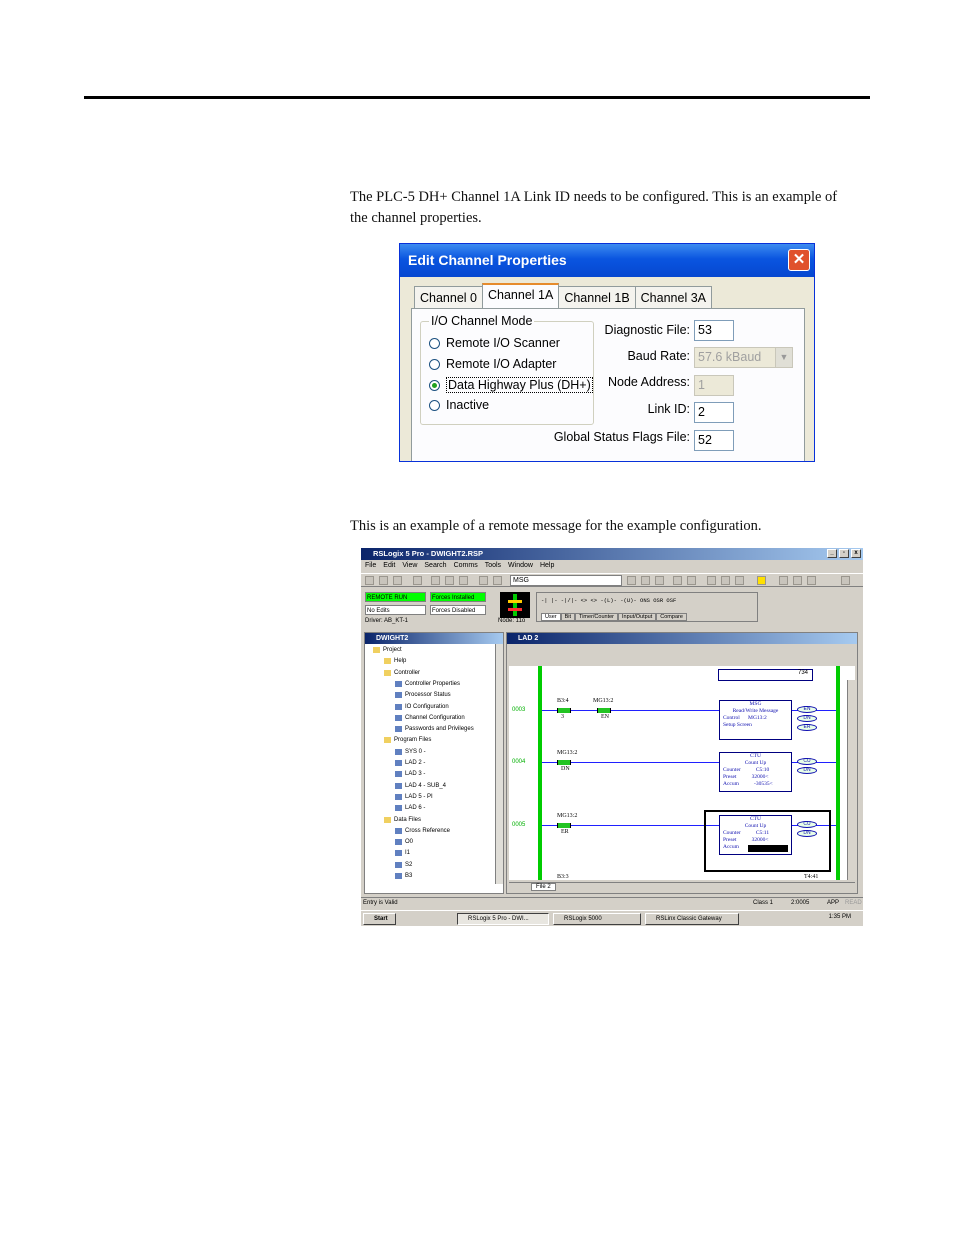  What do you see at coordinates (389, 565) in the screenshot?
I see `menu-edit: Edit` at bounding box center [389, 565].